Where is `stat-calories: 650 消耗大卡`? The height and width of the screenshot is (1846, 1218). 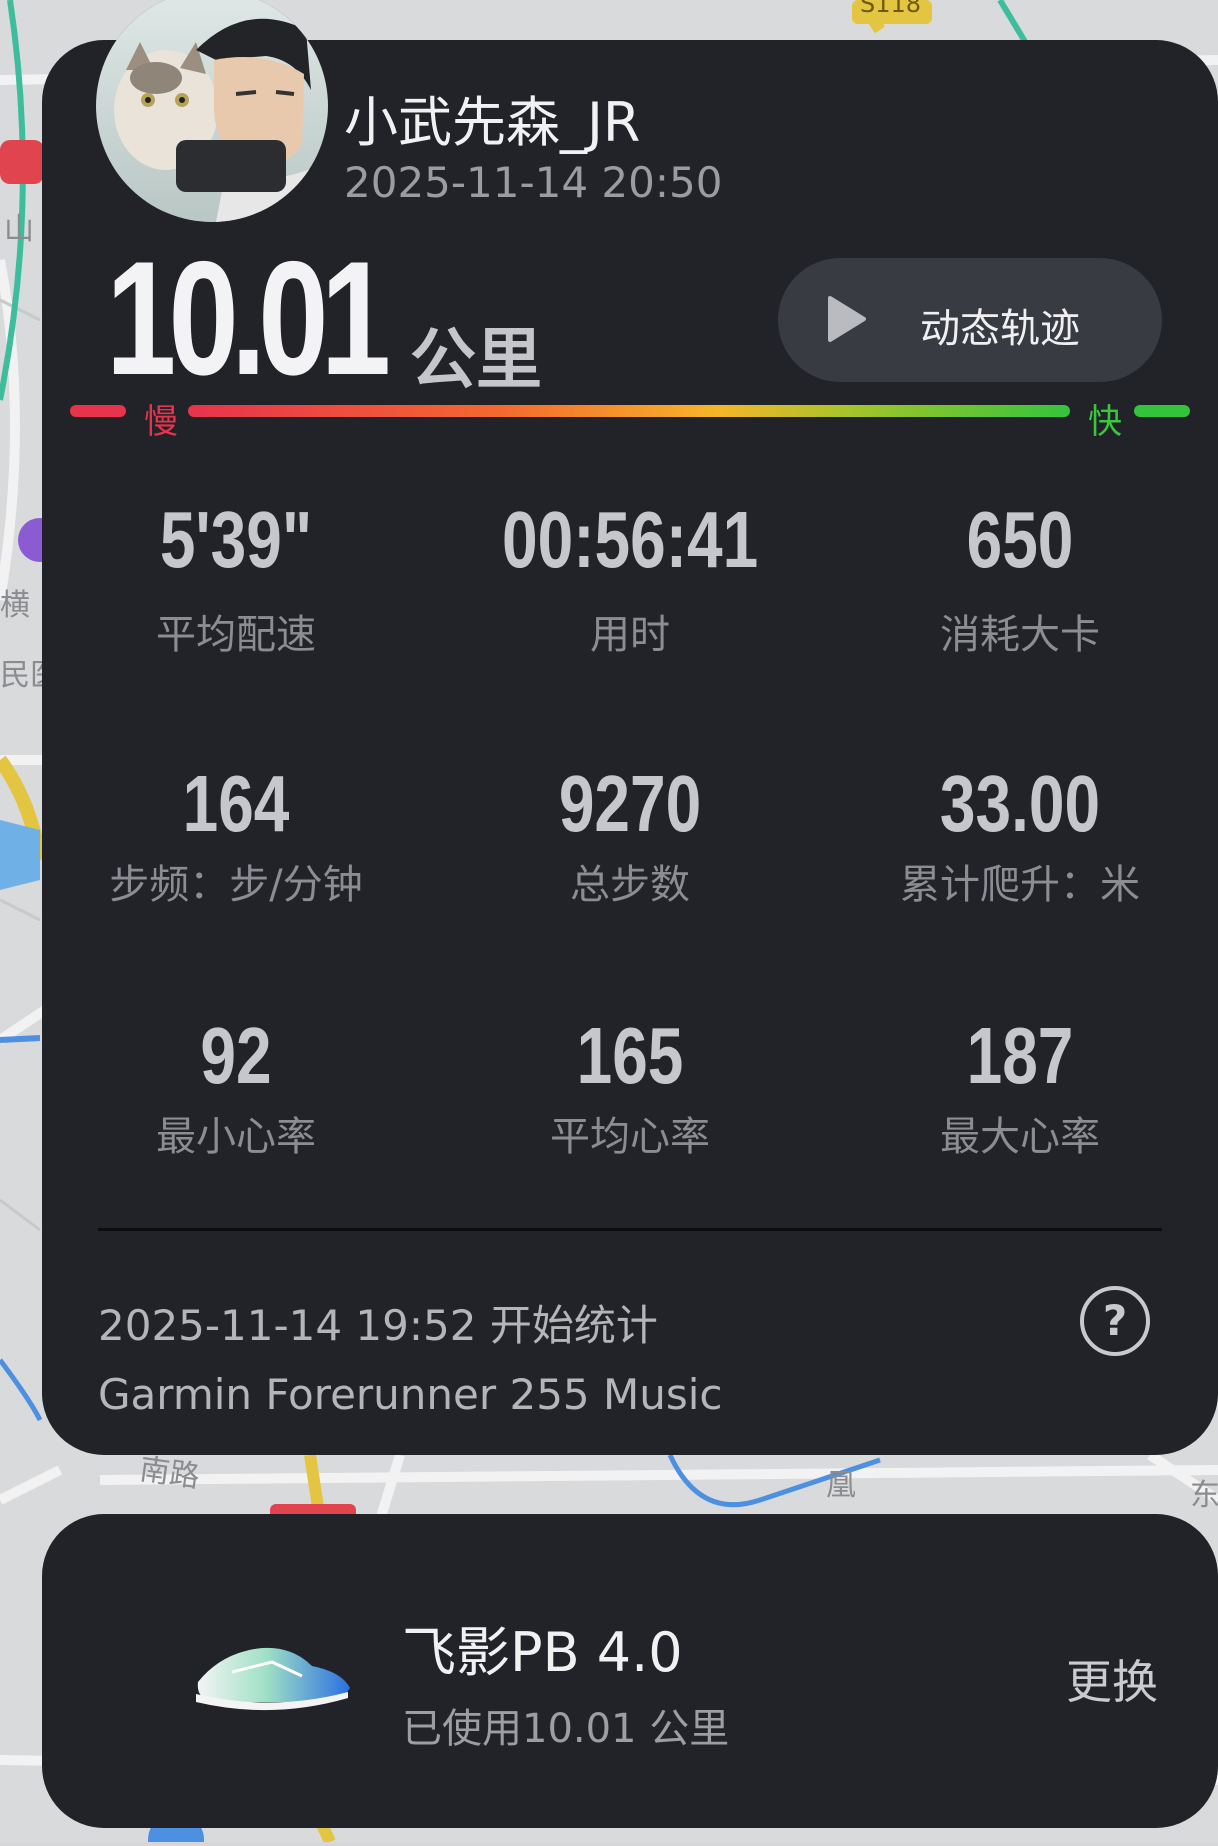
stat-calories: 650 消耗大卡 is located at coordinates (1020, 580).